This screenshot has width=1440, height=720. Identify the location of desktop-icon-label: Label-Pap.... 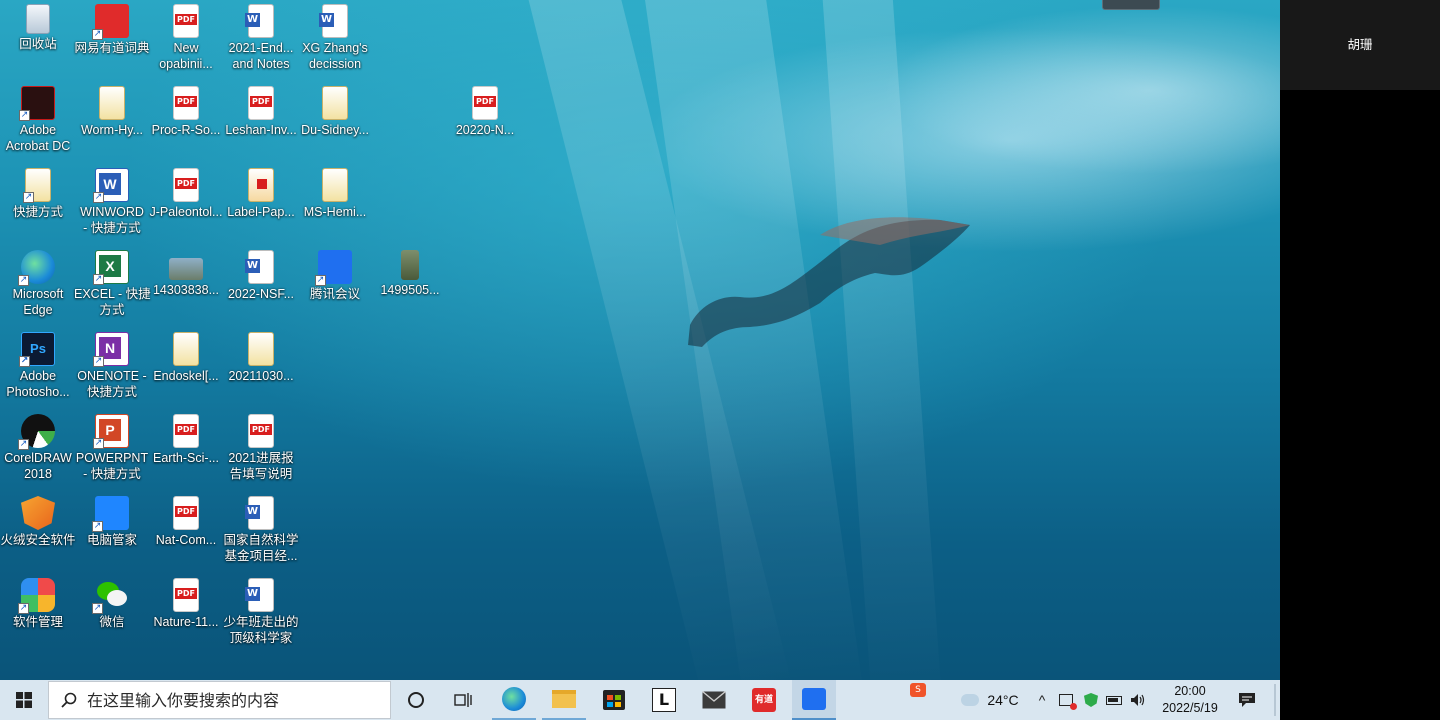
(261, 212).